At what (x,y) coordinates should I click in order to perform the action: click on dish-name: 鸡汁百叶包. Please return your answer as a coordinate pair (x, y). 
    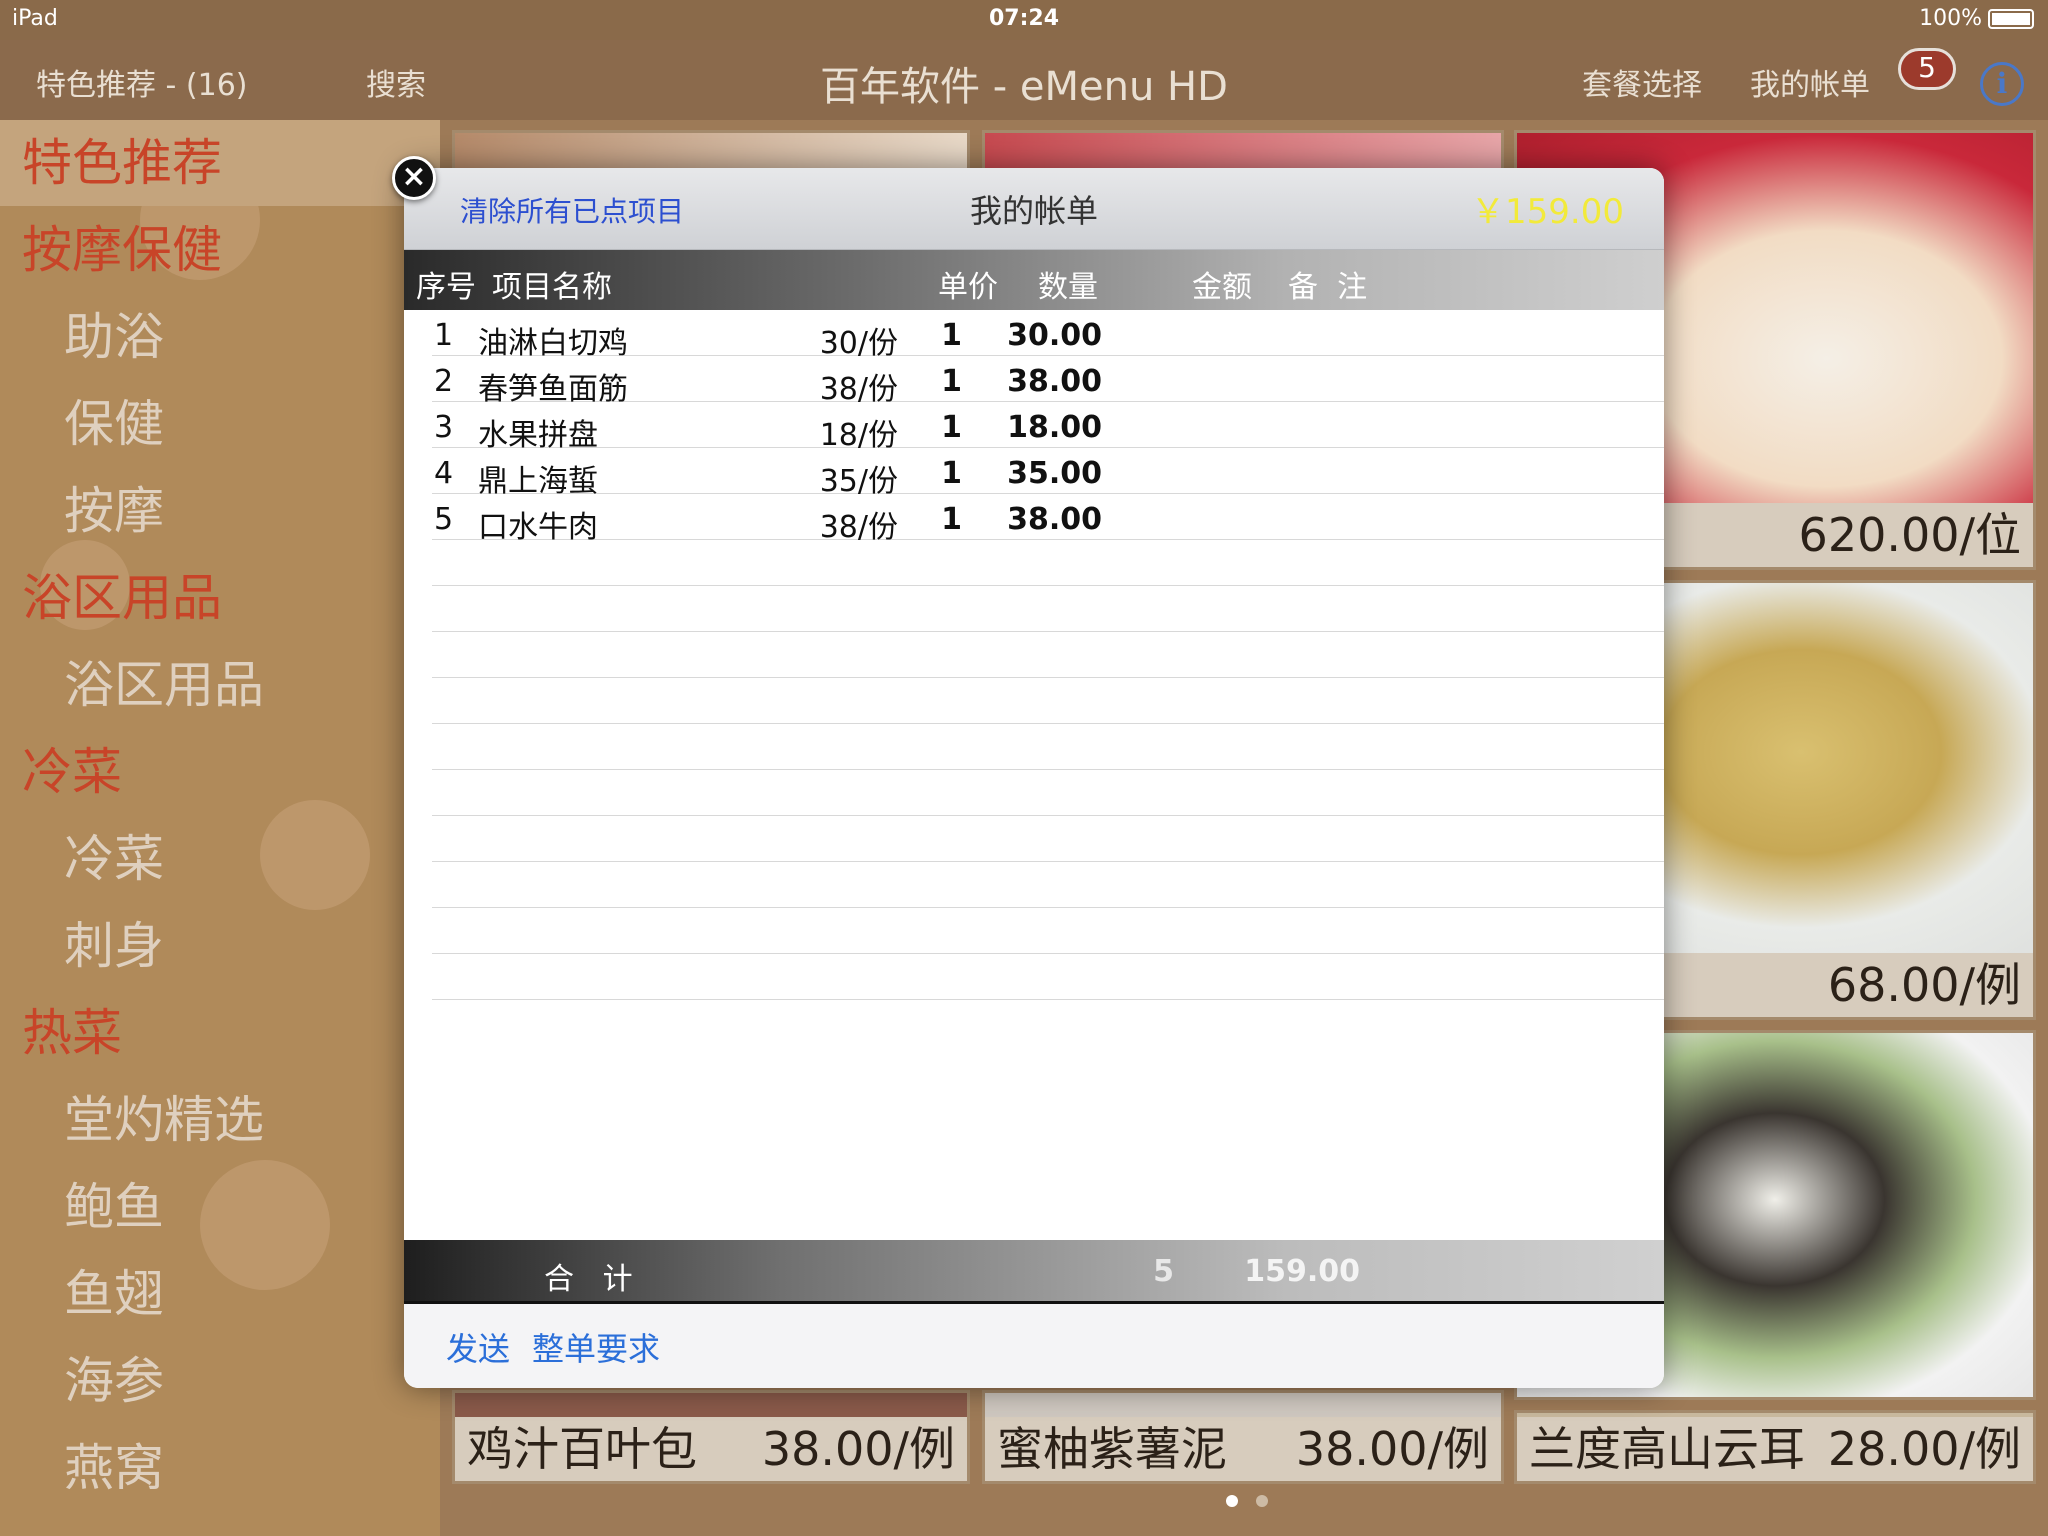
    Looking at the image, I should click on (582, 1449).